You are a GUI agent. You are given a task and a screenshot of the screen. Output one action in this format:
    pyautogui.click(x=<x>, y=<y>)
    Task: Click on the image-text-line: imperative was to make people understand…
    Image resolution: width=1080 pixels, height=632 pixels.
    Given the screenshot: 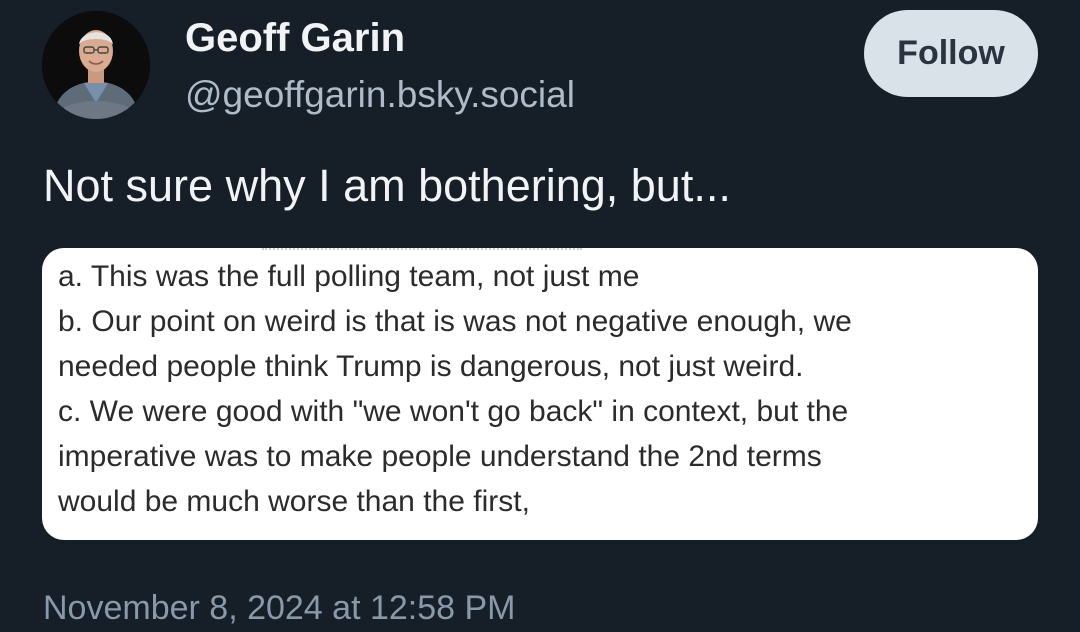 What is the action you would take?
    pyautogui.click(x=440, y=456)
    